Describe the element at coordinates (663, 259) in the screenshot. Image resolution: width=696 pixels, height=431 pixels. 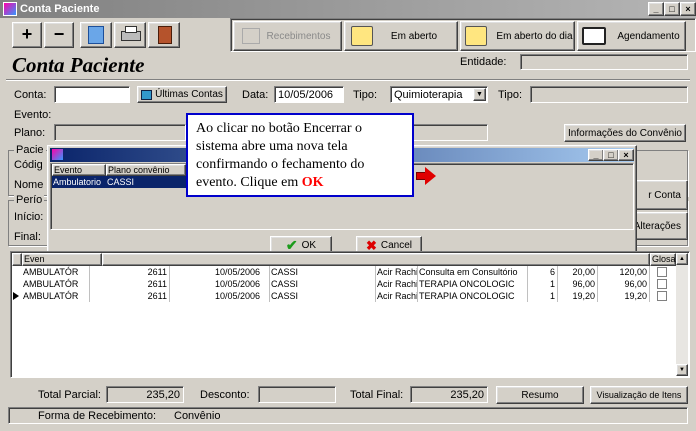
I see `grid-col-glosa: Glosa` at that location.